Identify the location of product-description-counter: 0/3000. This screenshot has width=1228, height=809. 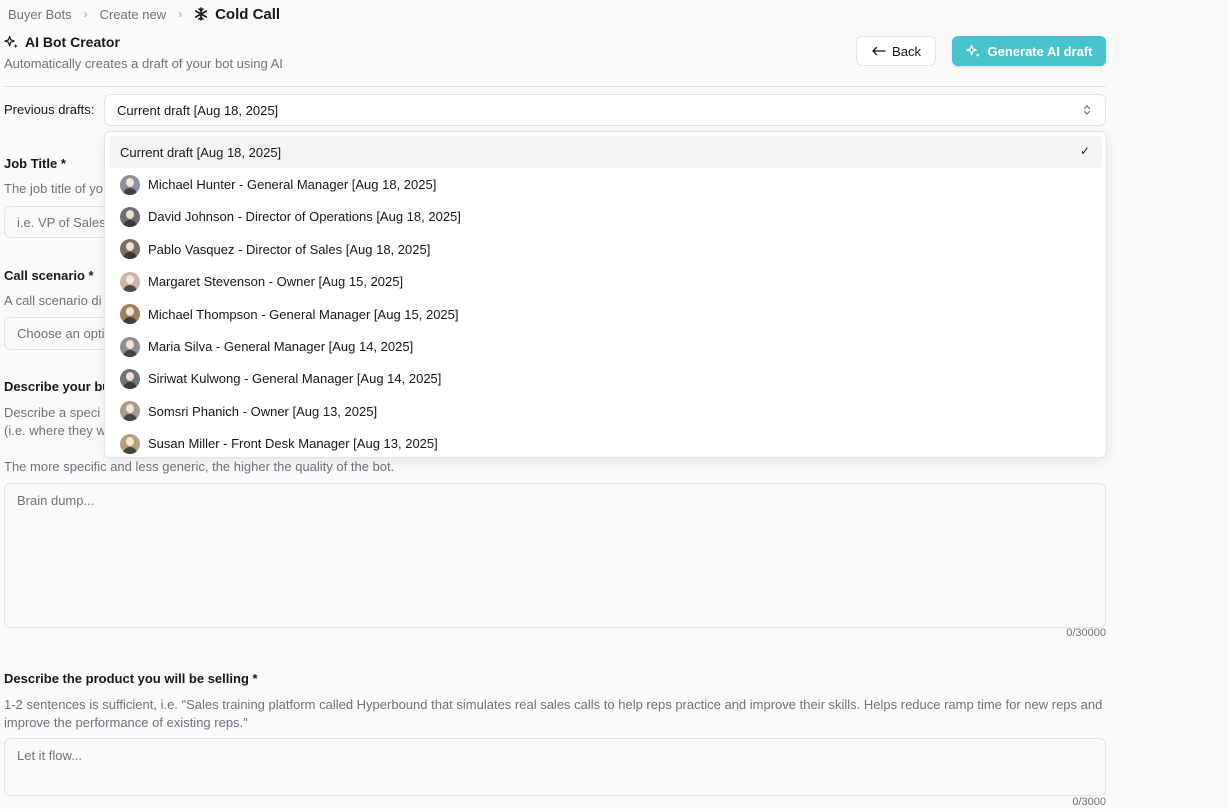
(1089, 802).